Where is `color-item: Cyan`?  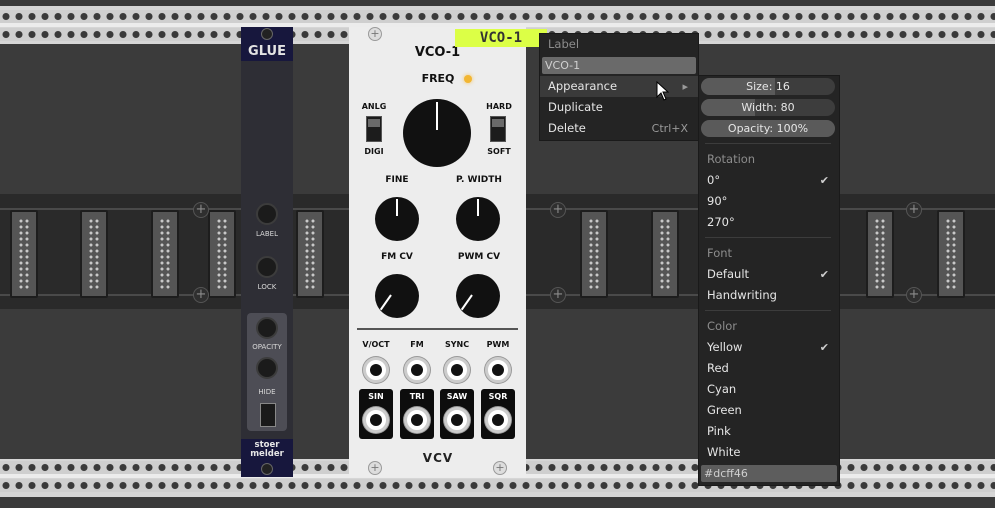
color-item: Cyan is located at coordinates (769, 389).